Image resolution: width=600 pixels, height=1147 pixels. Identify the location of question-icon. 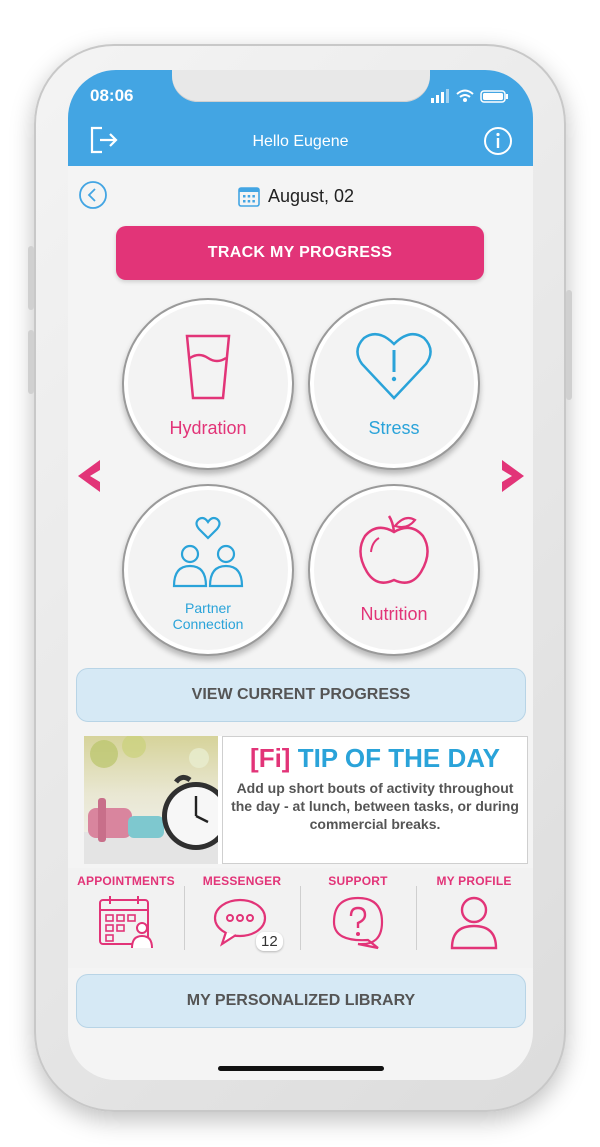
(358, 923).